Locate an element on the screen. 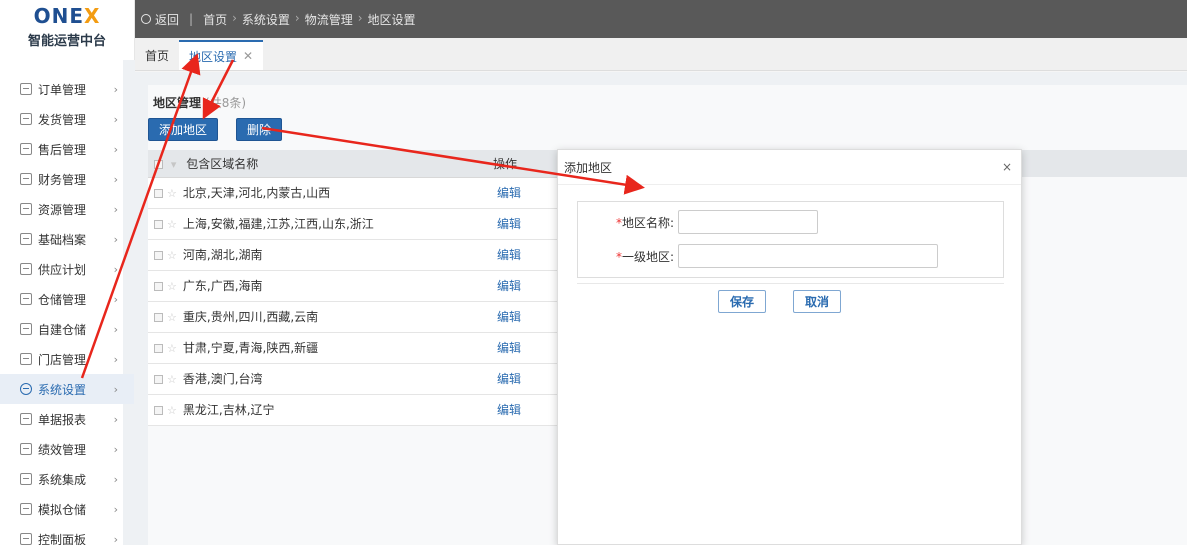 This screenshot has width=1187, height=545. sidebar-item-label: 资源管理 is located at coordinates (62, 209).